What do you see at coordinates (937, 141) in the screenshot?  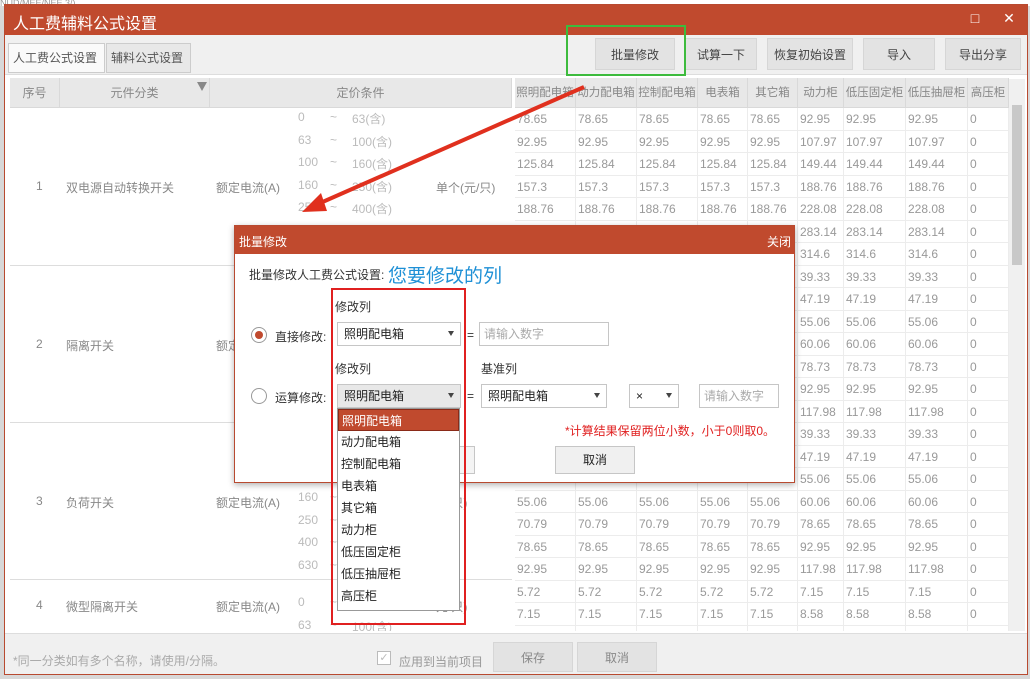 I see `price-cell: 107.97` at bounding box center [937, 141].